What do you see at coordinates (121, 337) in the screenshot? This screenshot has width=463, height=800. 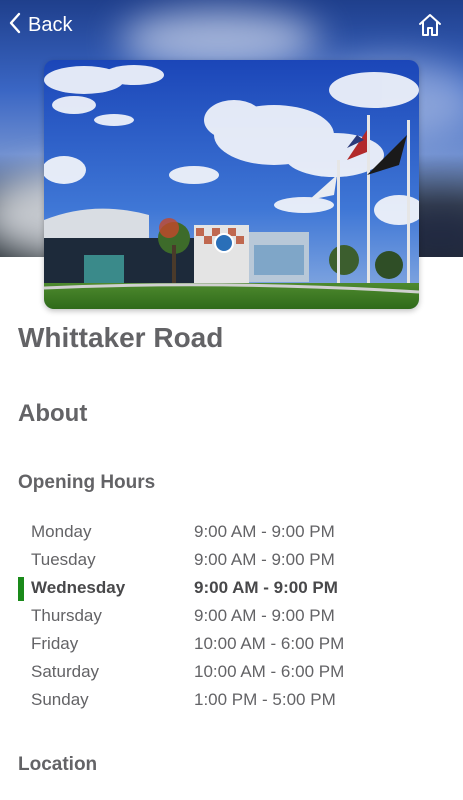 I see `location-title: Whittaker Road` at bounding box center [121, 337].